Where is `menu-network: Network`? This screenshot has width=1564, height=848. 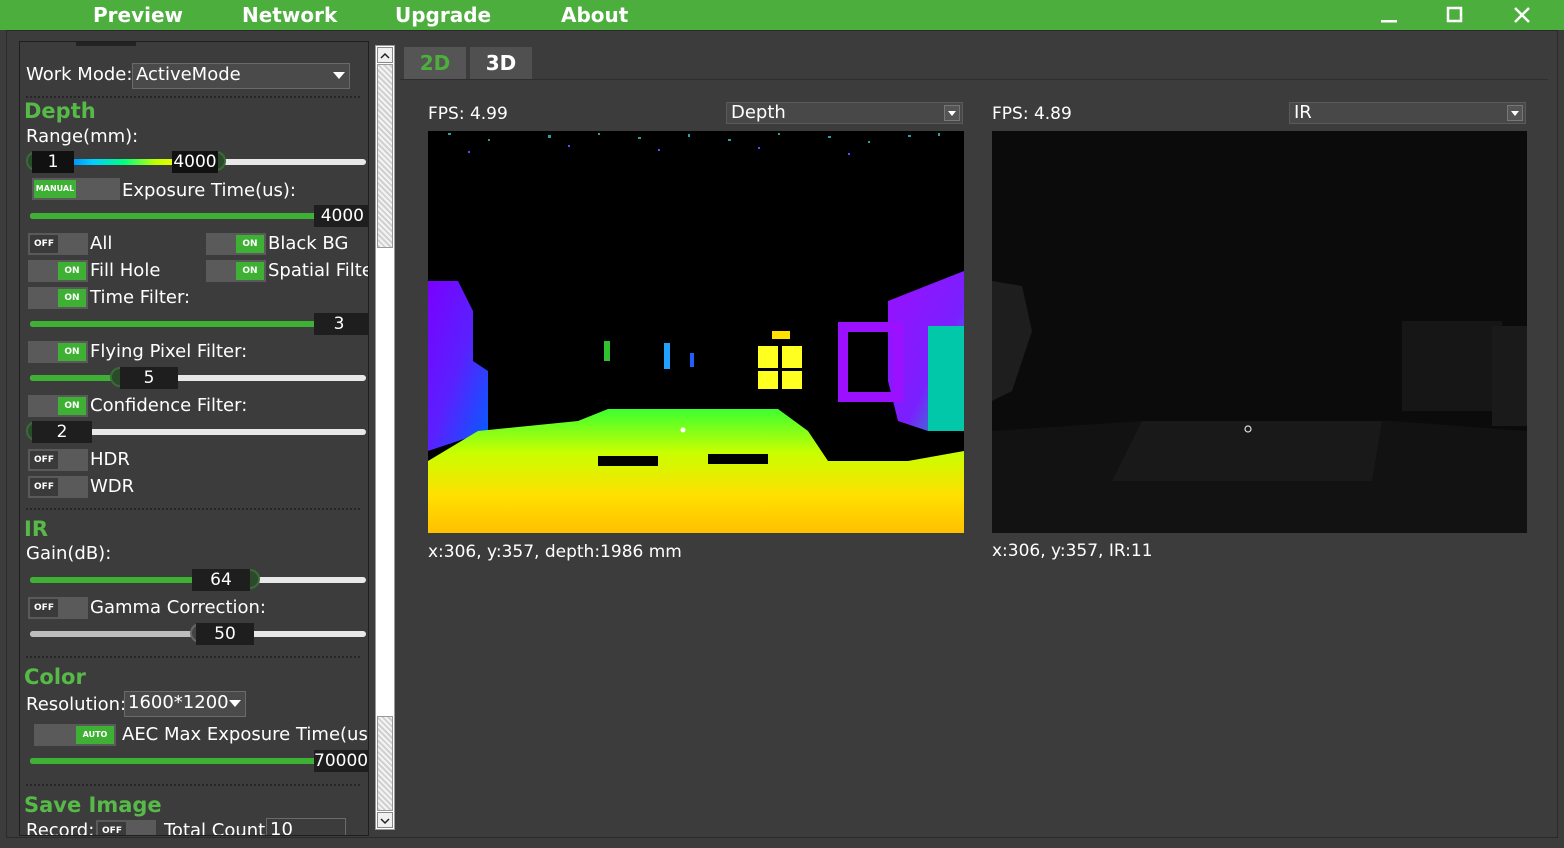 menu-network: Network is located at coordinates (289, 15).